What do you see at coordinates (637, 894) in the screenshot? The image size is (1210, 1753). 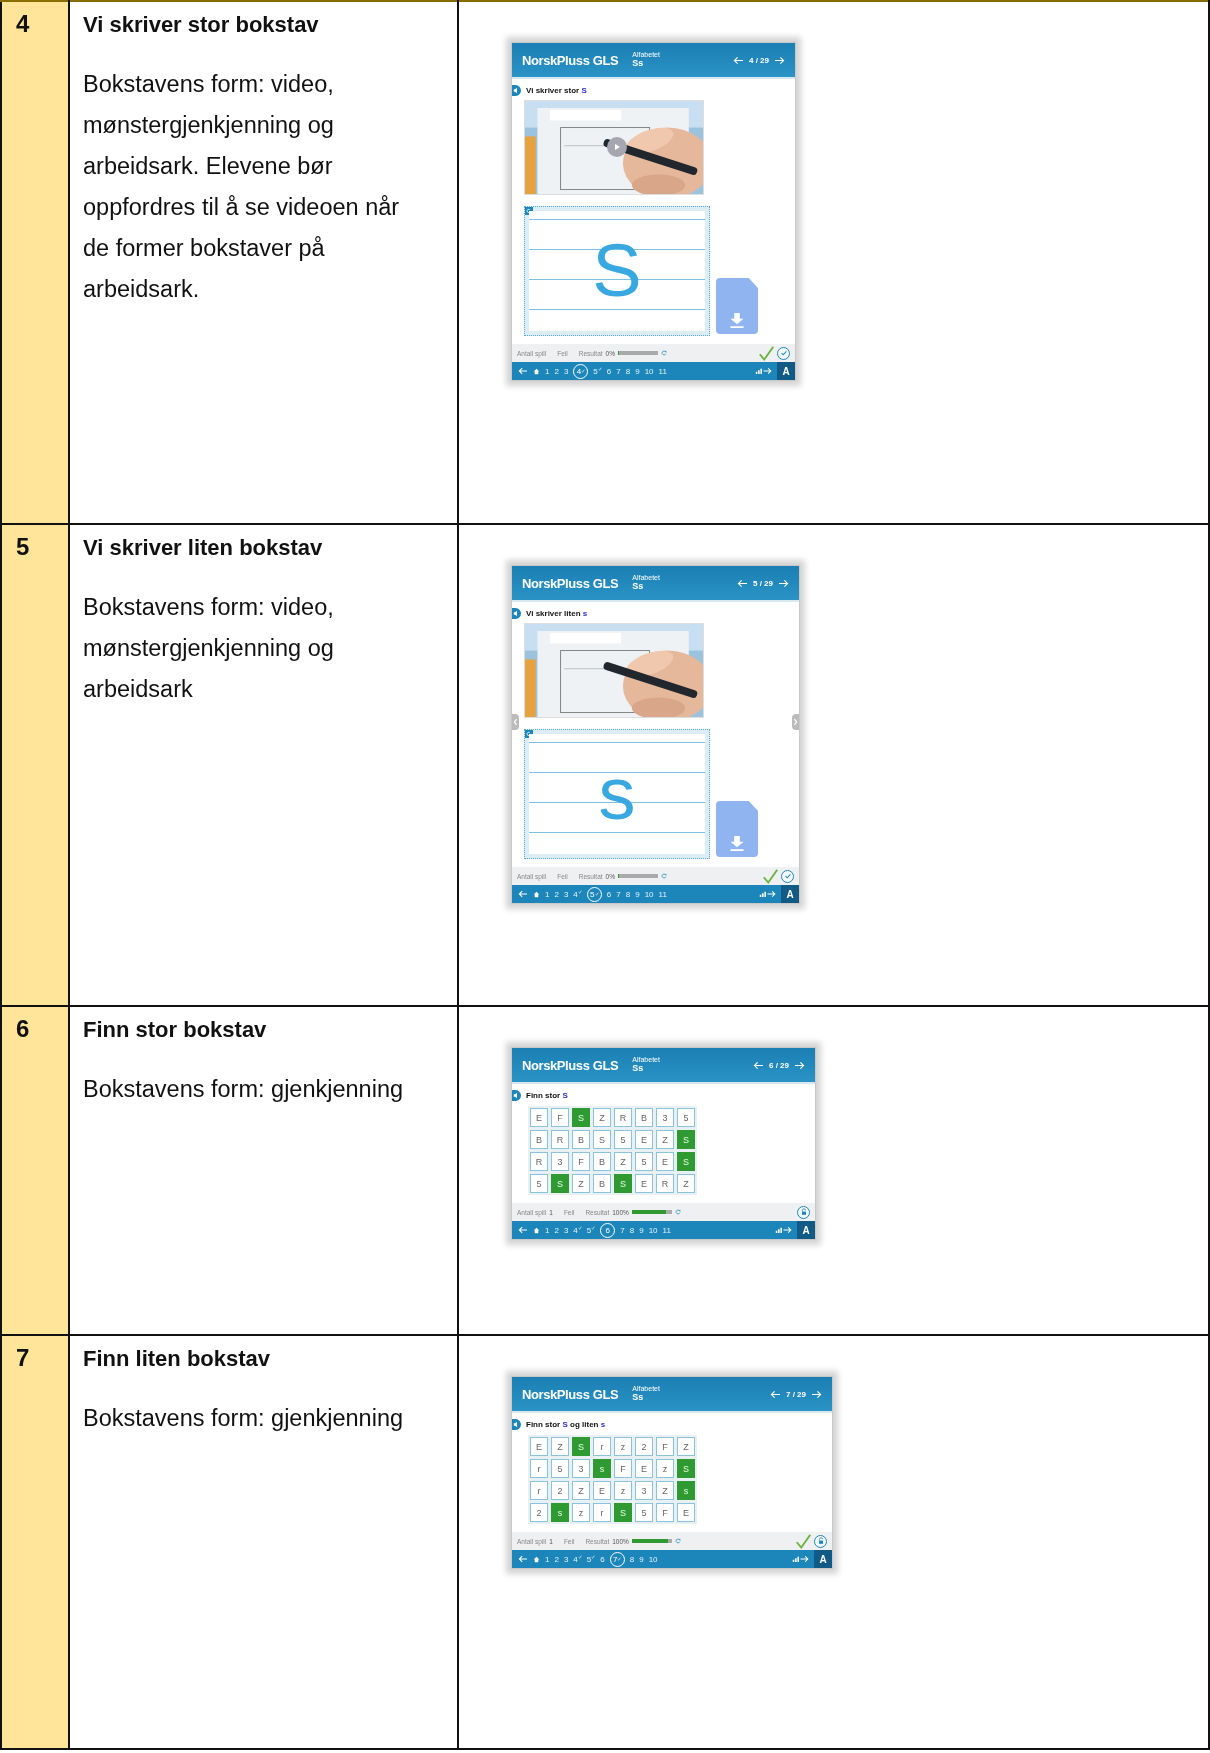 I see `page-link: 9` at bounding box center [637, 894].